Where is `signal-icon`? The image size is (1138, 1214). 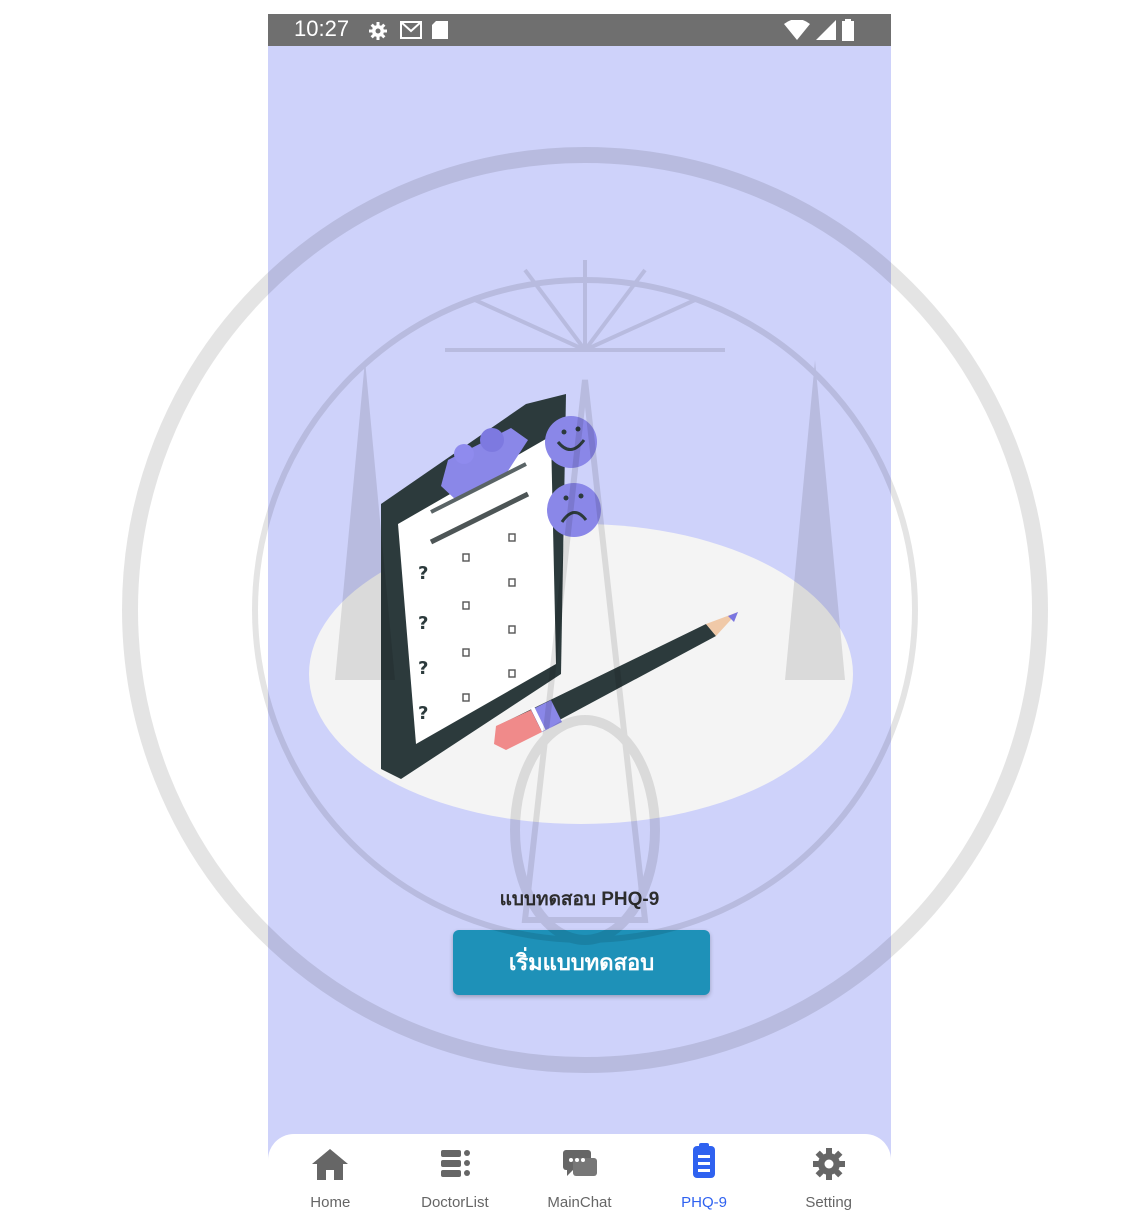
signal-icon is located at coordinates (826, 30).